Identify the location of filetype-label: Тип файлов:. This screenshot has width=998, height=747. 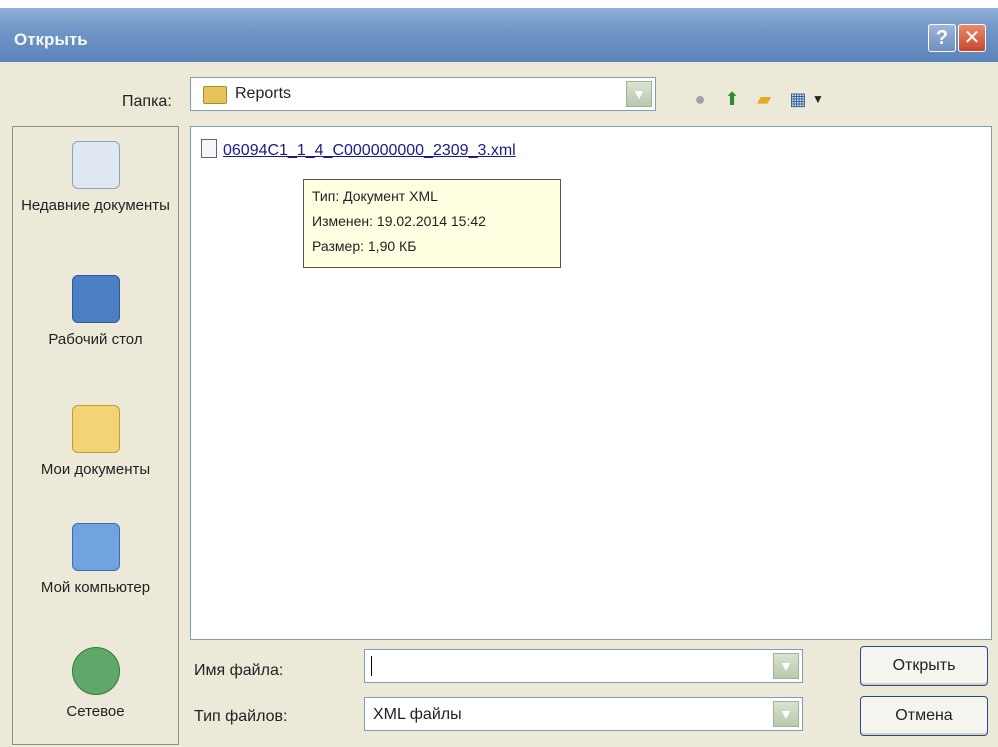
(241, 716).